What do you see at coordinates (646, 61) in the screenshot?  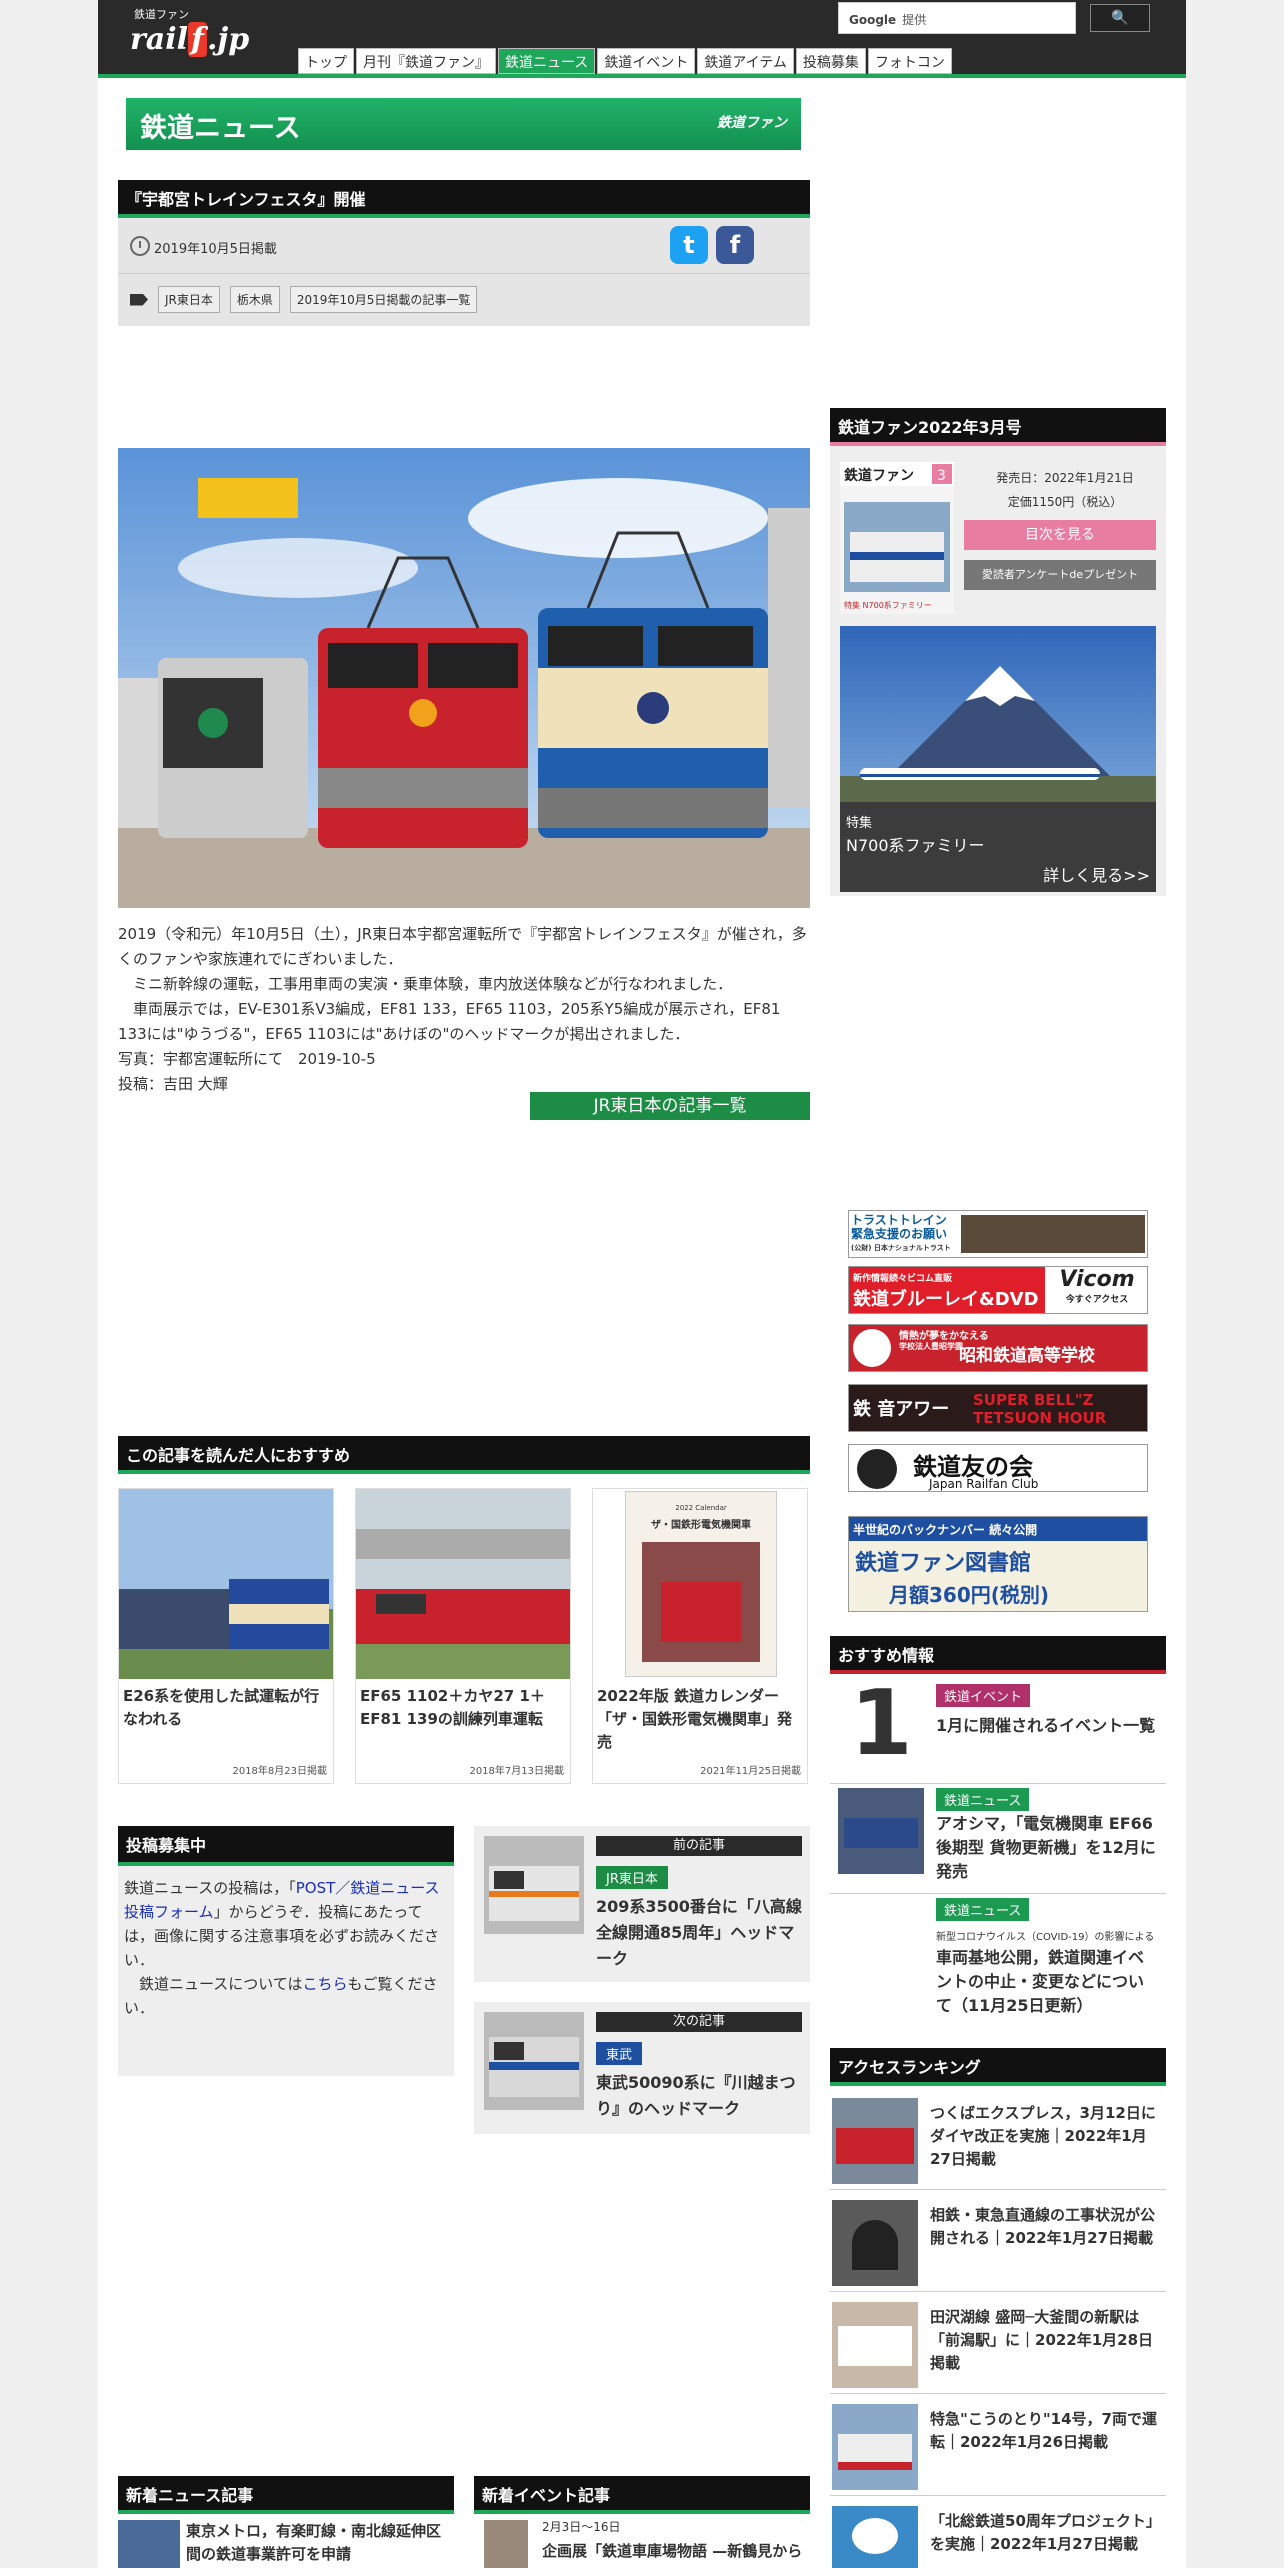 I see `nav-event: 鉄道イベント` at bounding box center [646, 61].